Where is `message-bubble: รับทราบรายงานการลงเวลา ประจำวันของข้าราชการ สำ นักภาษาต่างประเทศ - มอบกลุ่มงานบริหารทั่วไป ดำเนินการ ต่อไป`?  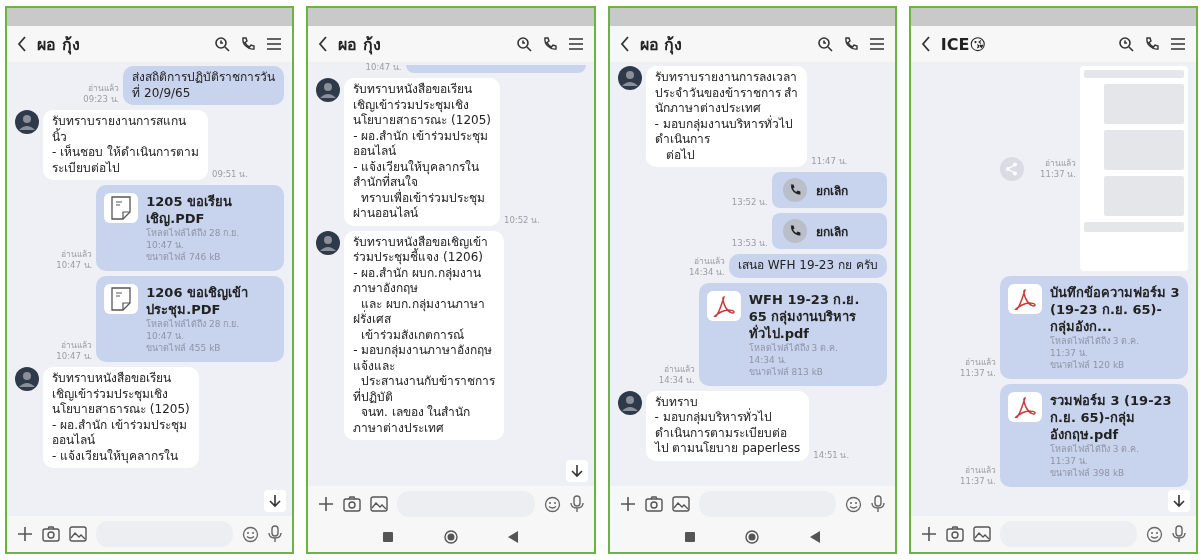 message-bubble: รับทราบรายงานการลงเวลา ประจำวันของข้าราชการ สำ นักภาษาต่างประเทศ - มอบกลุ่มงานบริหารทั่วไป ดำเนินการ ต่อไป is located at coordinates (726, 116).